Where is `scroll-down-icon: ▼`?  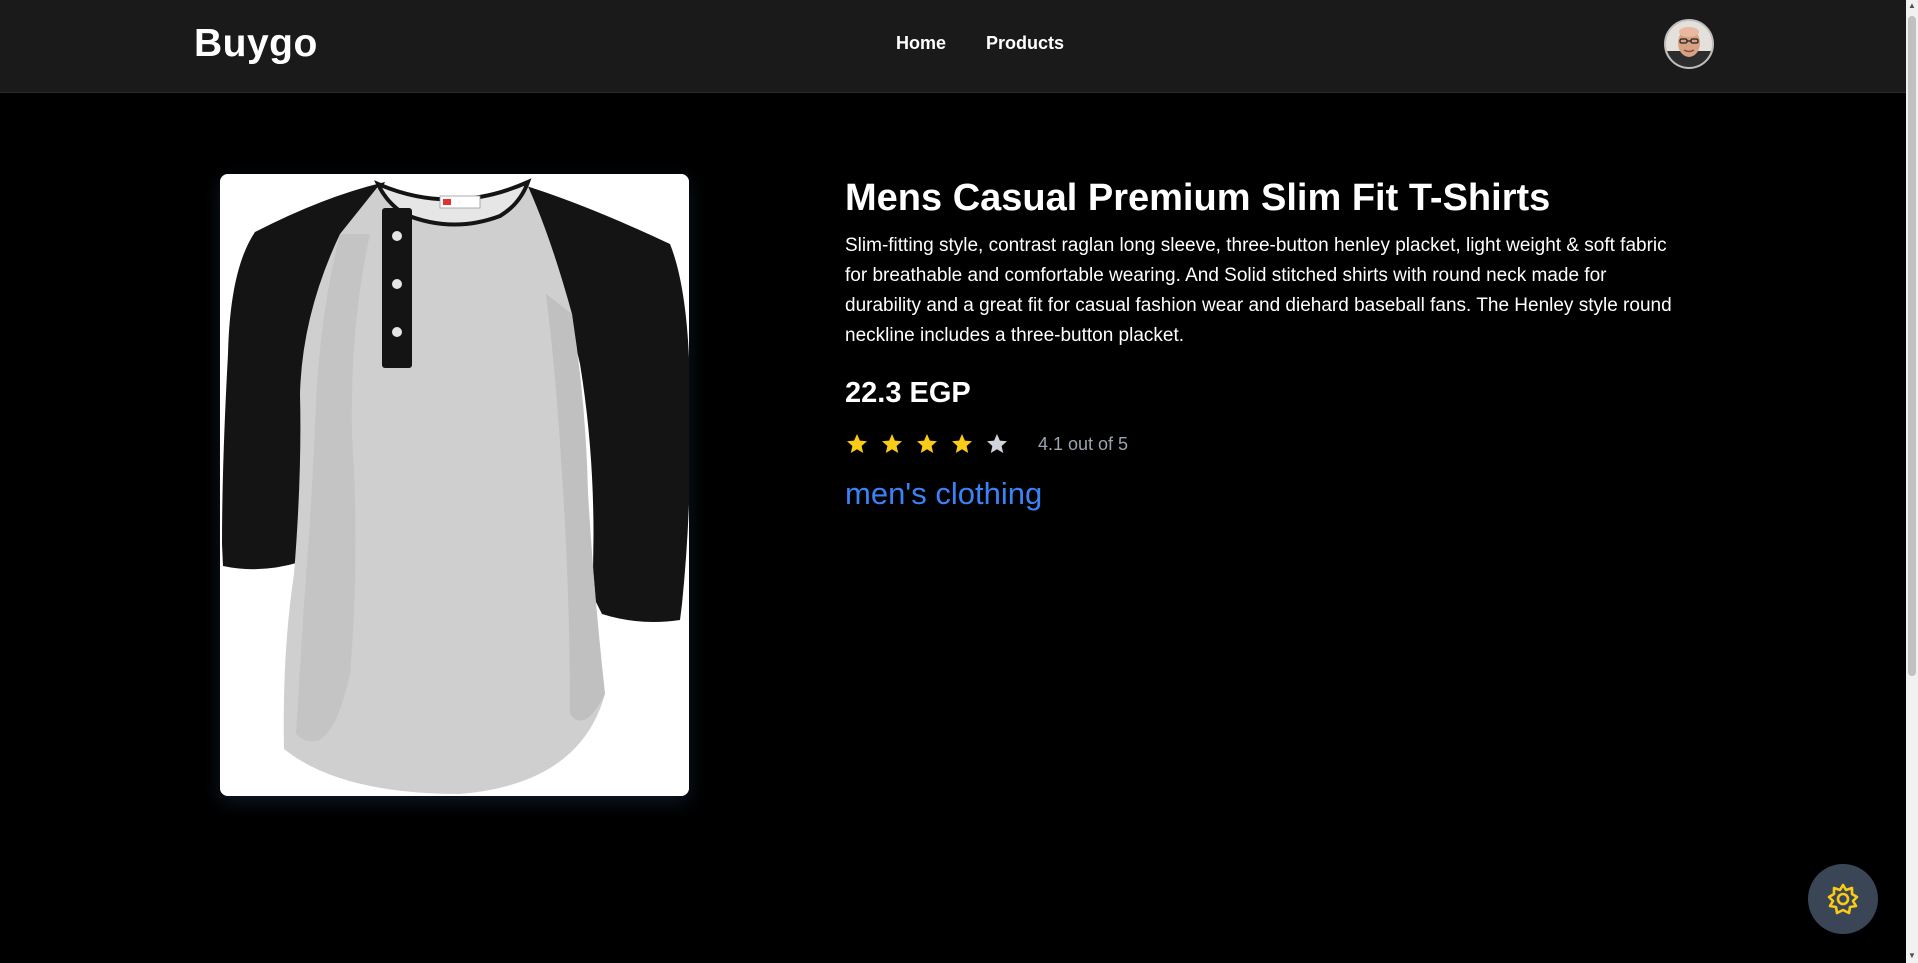 scroll-down-icon: ▼ is located at coordinates (1912, 956).